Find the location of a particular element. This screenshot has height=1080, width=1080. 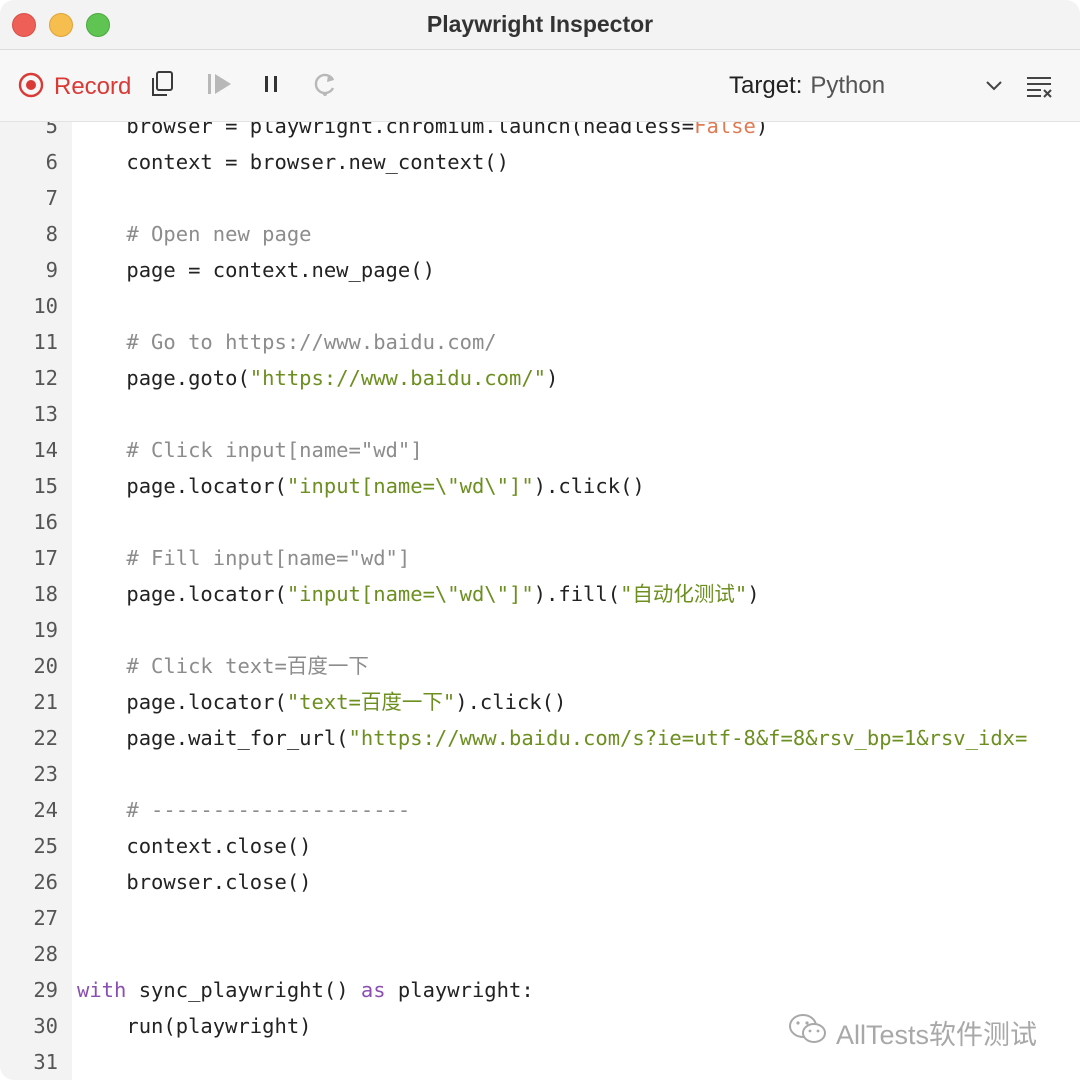

line-number: 11 is located at coordinates (45, 342).